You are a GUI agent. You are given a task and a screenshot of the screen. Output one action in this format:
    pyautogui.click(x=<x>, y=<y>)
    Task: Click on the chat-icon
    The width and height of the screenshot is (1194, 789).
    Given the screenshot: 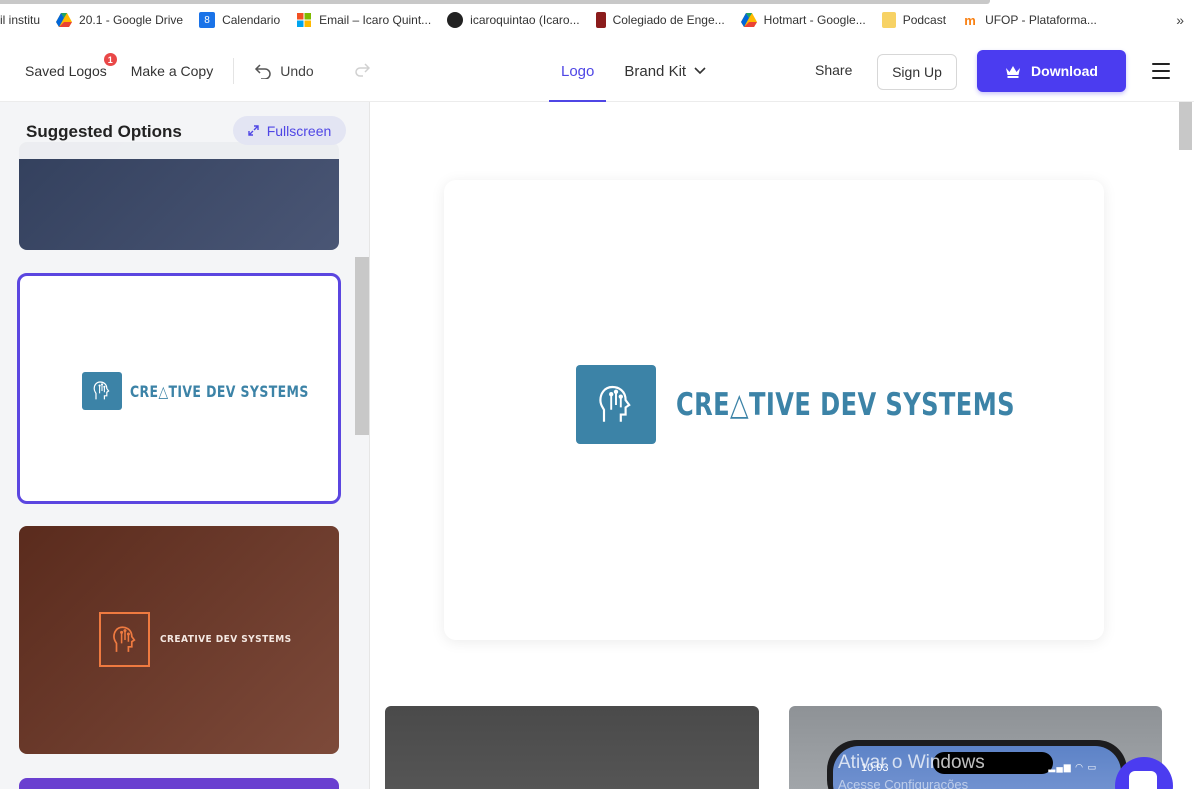 What is the action you would take?
    pyautogui.click(x=1143, y=780)
    